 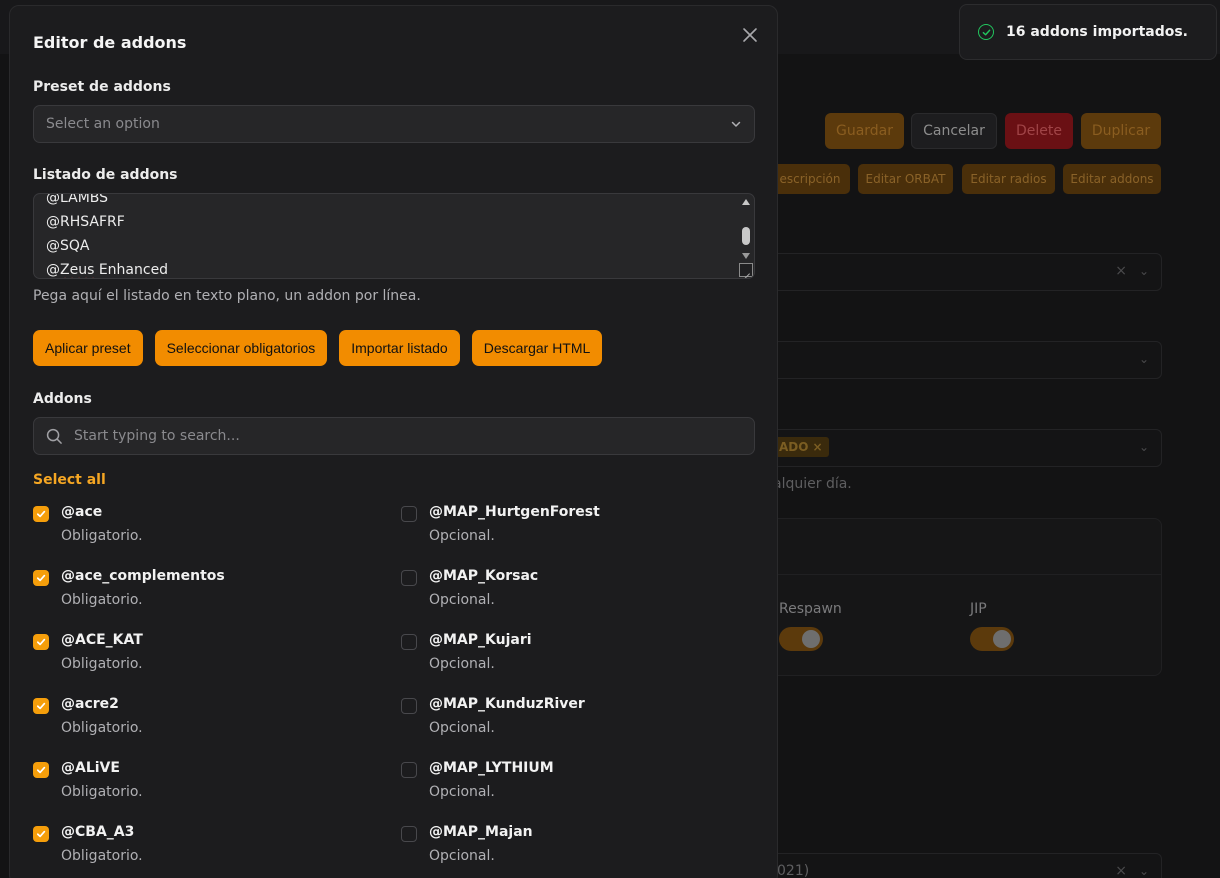 I want to click on addon-item: @MAP_Korsac Opcional., so click(x=571, y=595).